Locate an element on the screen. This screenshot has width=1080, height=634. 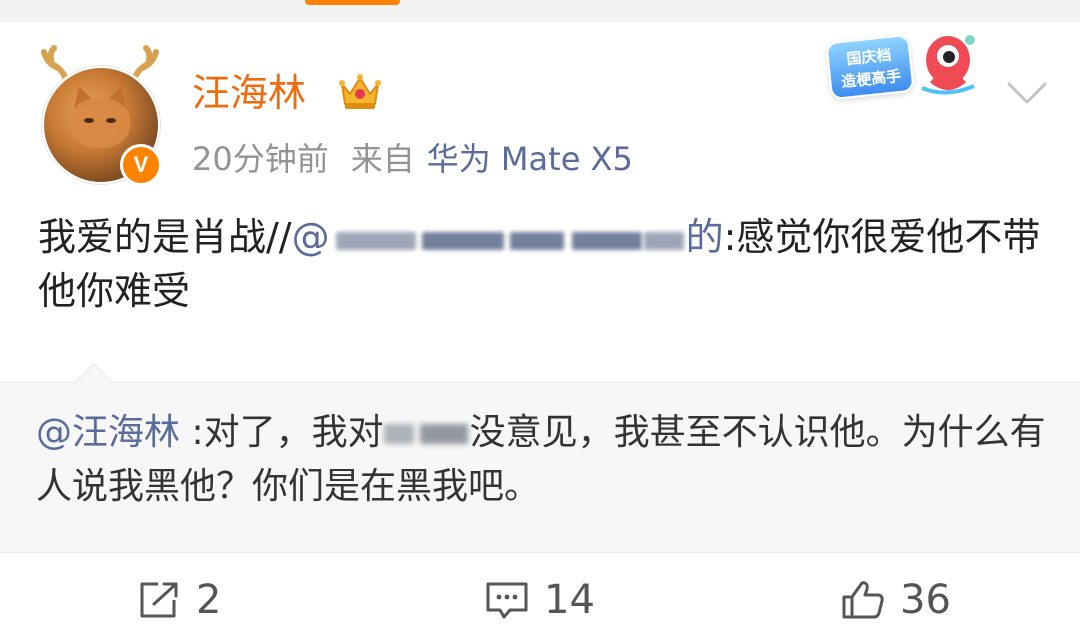
username: 汪海林 is located at coordinates (249, 93).